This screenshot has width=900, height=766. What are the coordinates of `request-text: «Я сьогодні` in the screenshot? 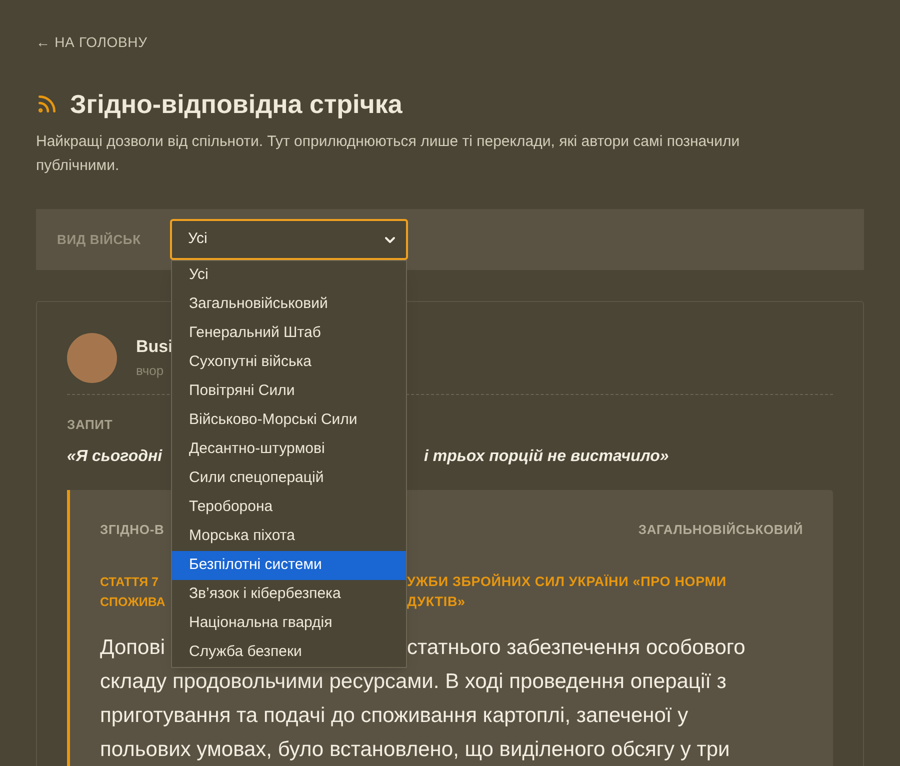 It's located at (115, 456).